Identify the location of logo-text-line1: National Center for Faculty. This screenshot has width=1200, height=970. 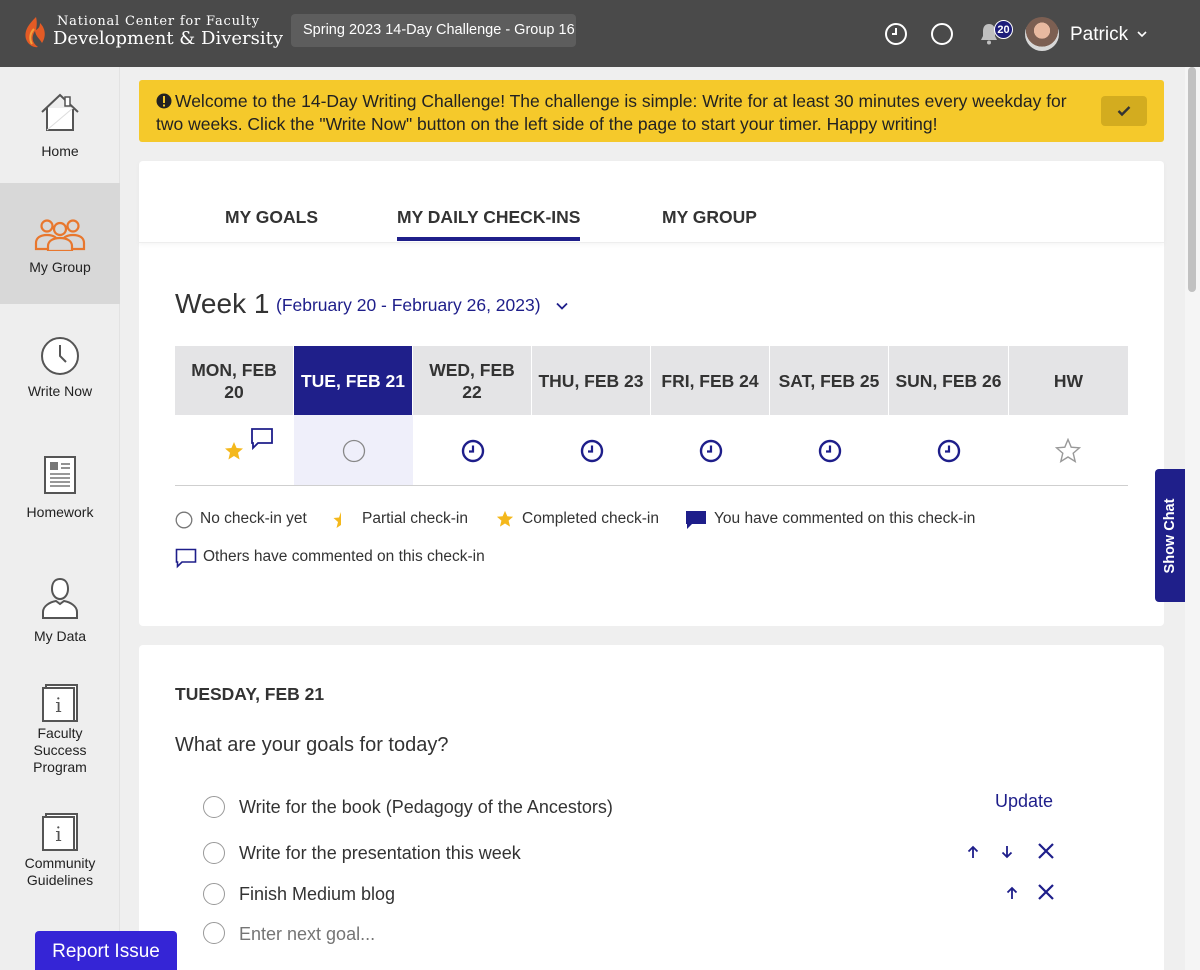
(158, 21).